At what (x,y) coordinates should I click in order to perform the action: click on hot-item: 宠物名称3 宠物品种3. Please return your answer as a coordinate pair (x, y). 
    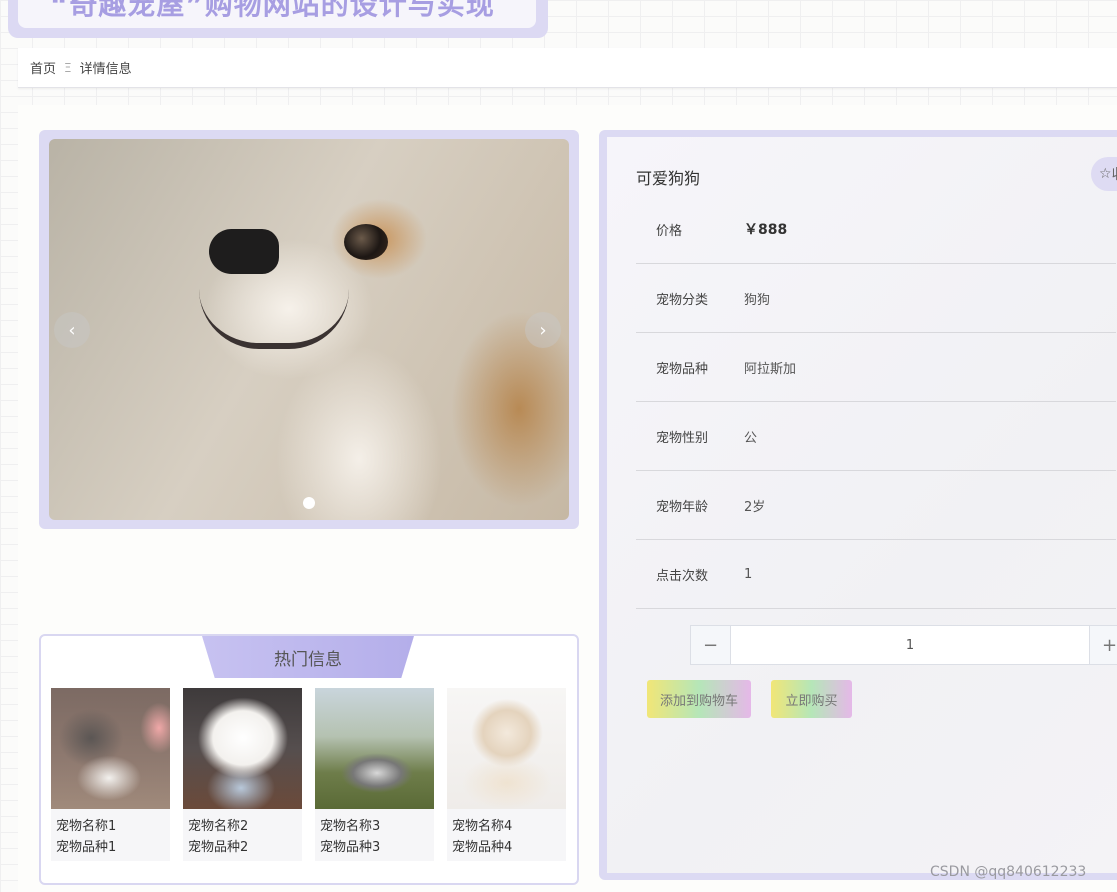
    Looking at the image, I should click on (374, 774).